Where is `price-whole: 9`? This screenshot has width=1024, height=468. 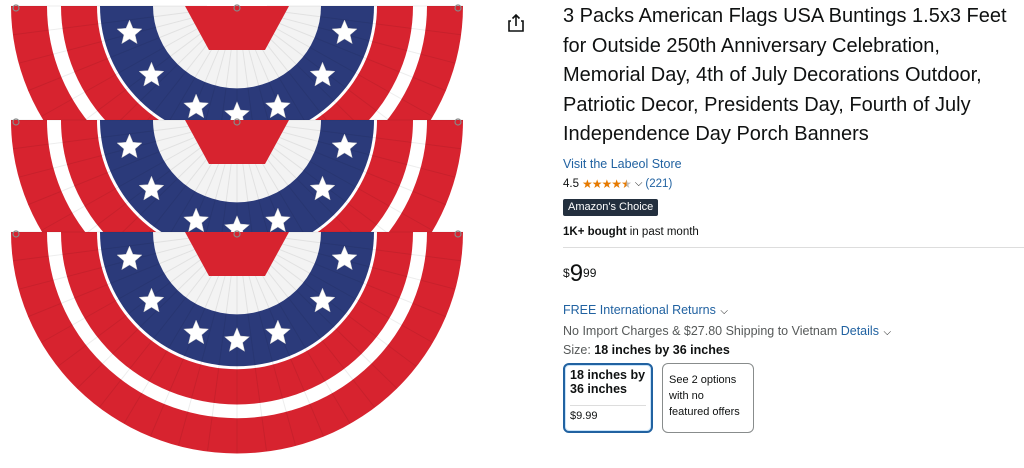
price-whole: 9 is located at coordinates (576, 273).